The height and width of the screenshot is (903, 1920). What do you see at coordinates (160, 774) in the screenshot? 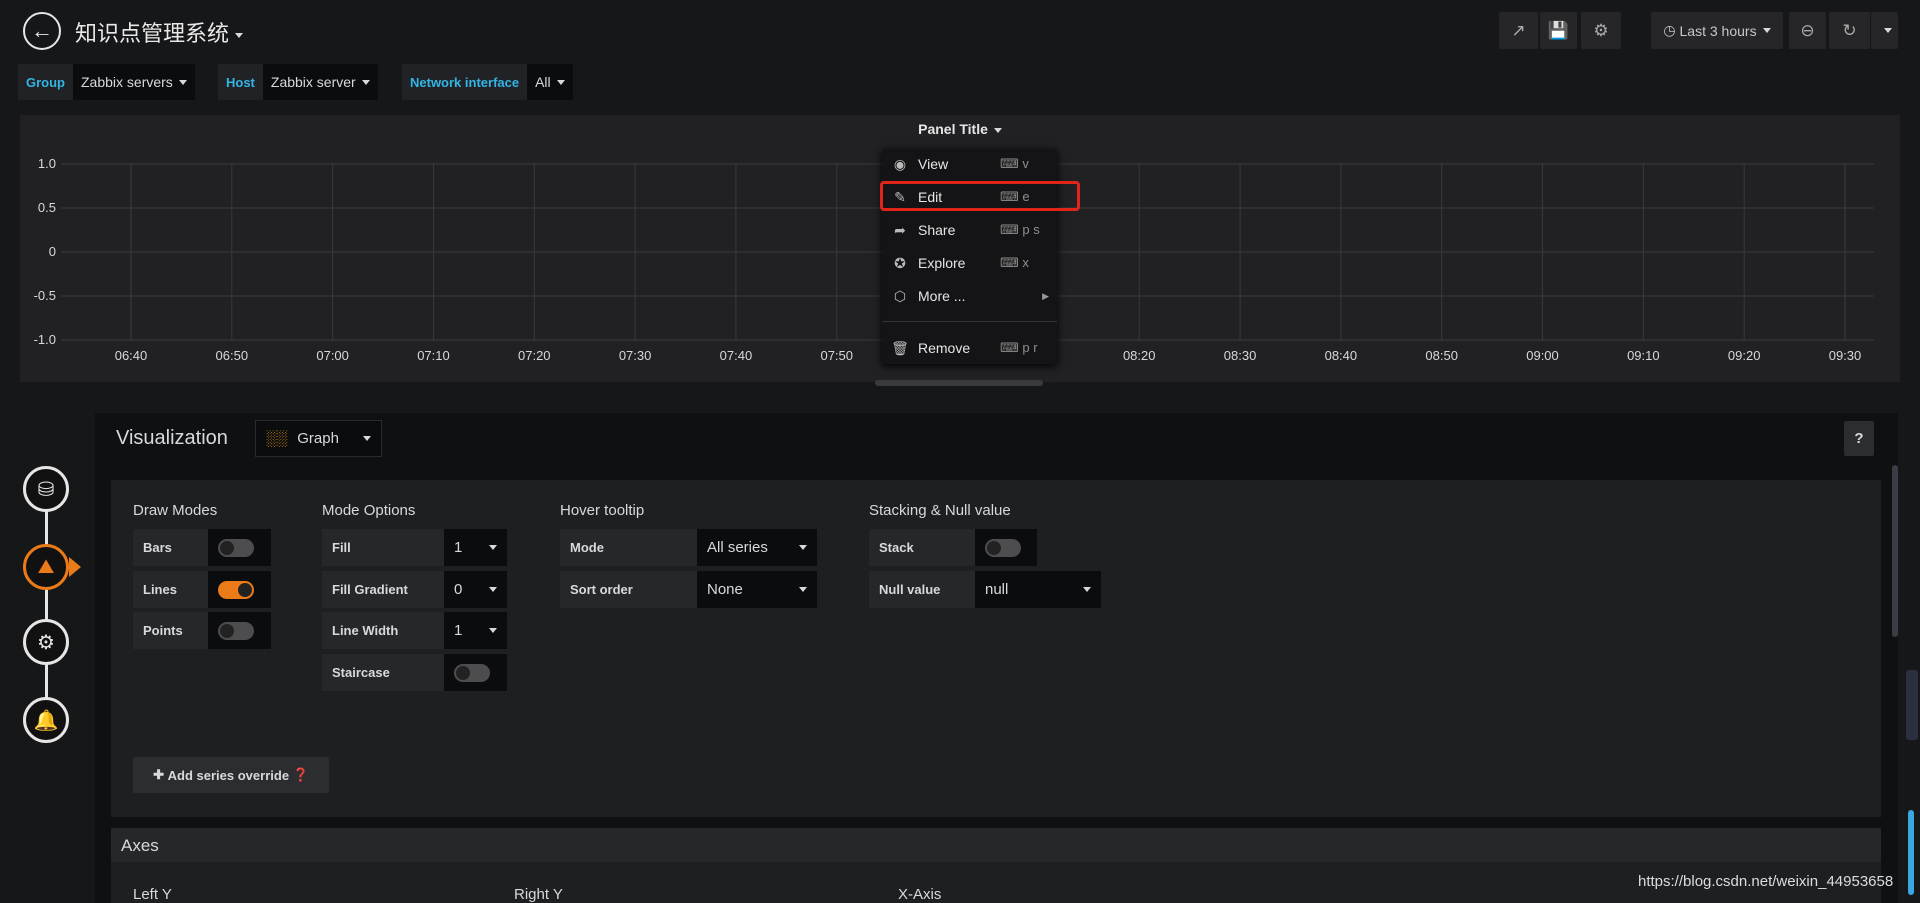
I see `plus-icon: ✚` at bounding box center [160, 774].